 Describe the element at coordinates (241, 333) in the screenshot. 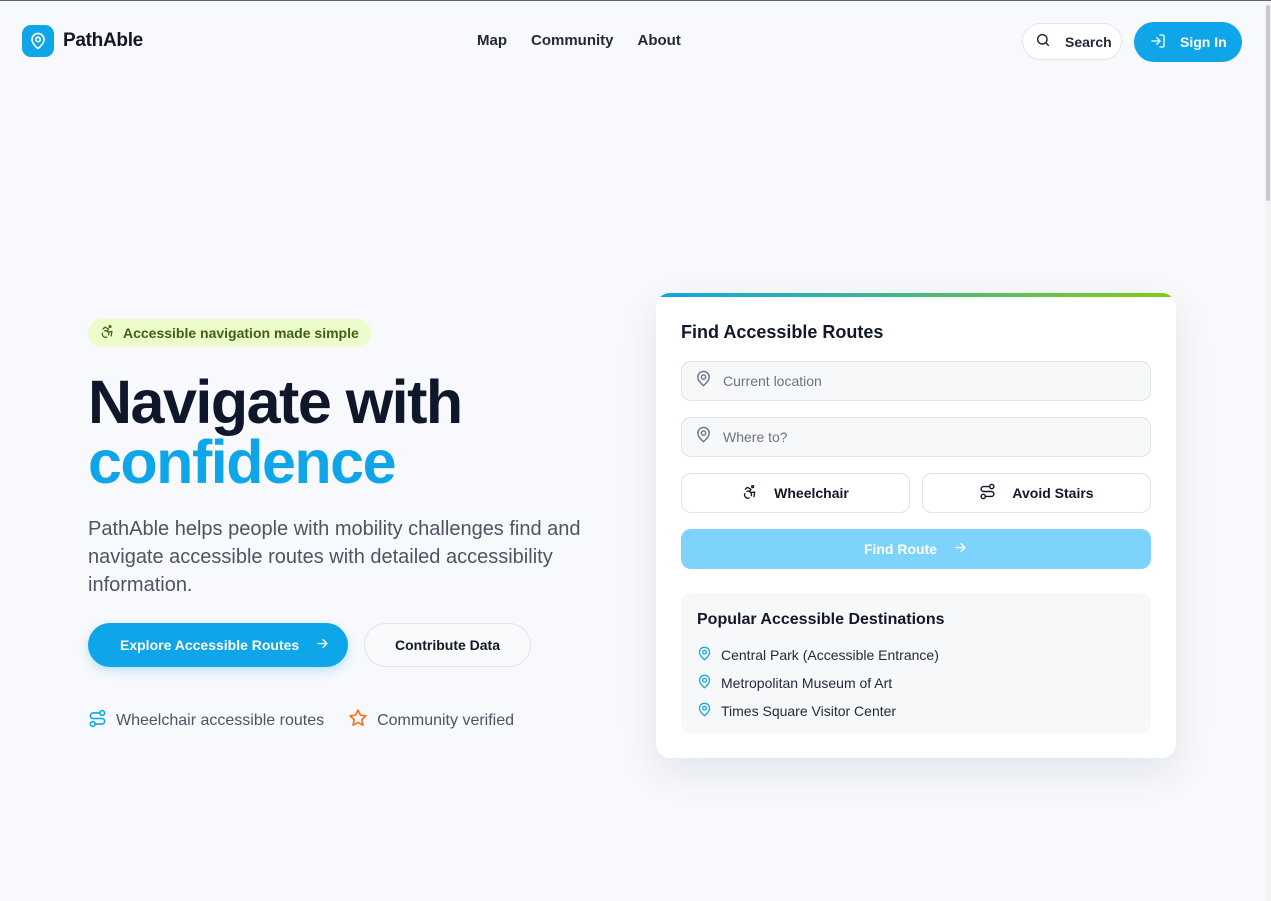

I see `hero-badge-text: Accessible navigation made simple` at that location.